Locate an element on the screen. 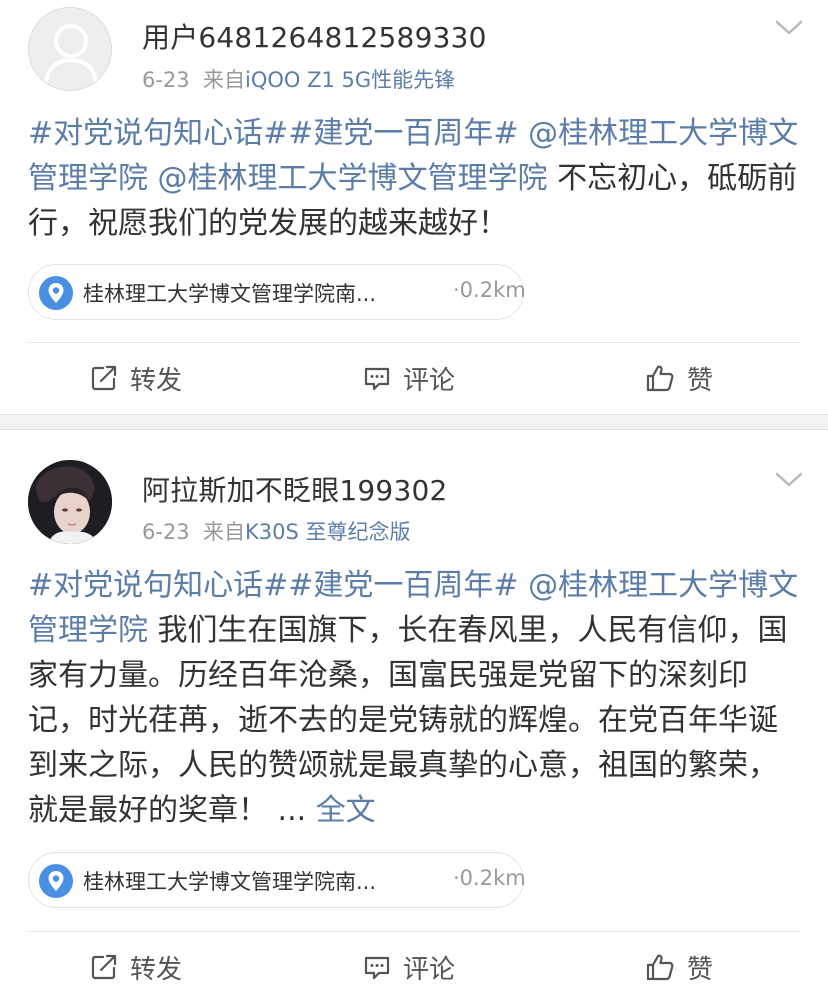 This screenshot has width=828, height=992. user-photo-avatar is located at coordinates (70, 502).